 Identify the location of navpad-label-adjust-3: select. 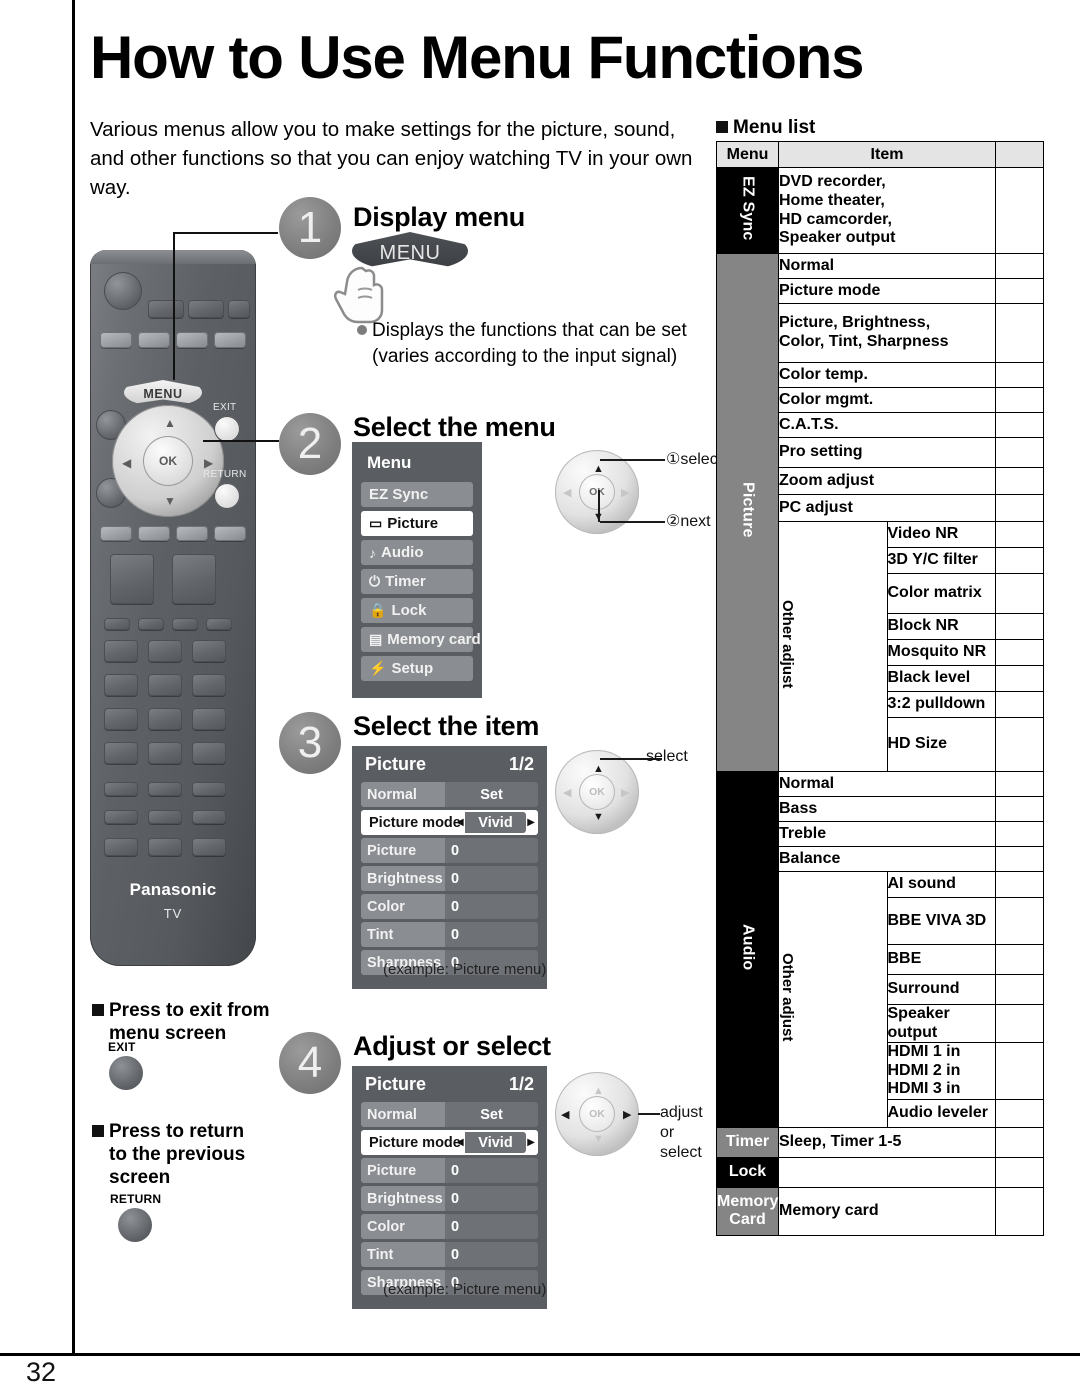
(681, 1152).